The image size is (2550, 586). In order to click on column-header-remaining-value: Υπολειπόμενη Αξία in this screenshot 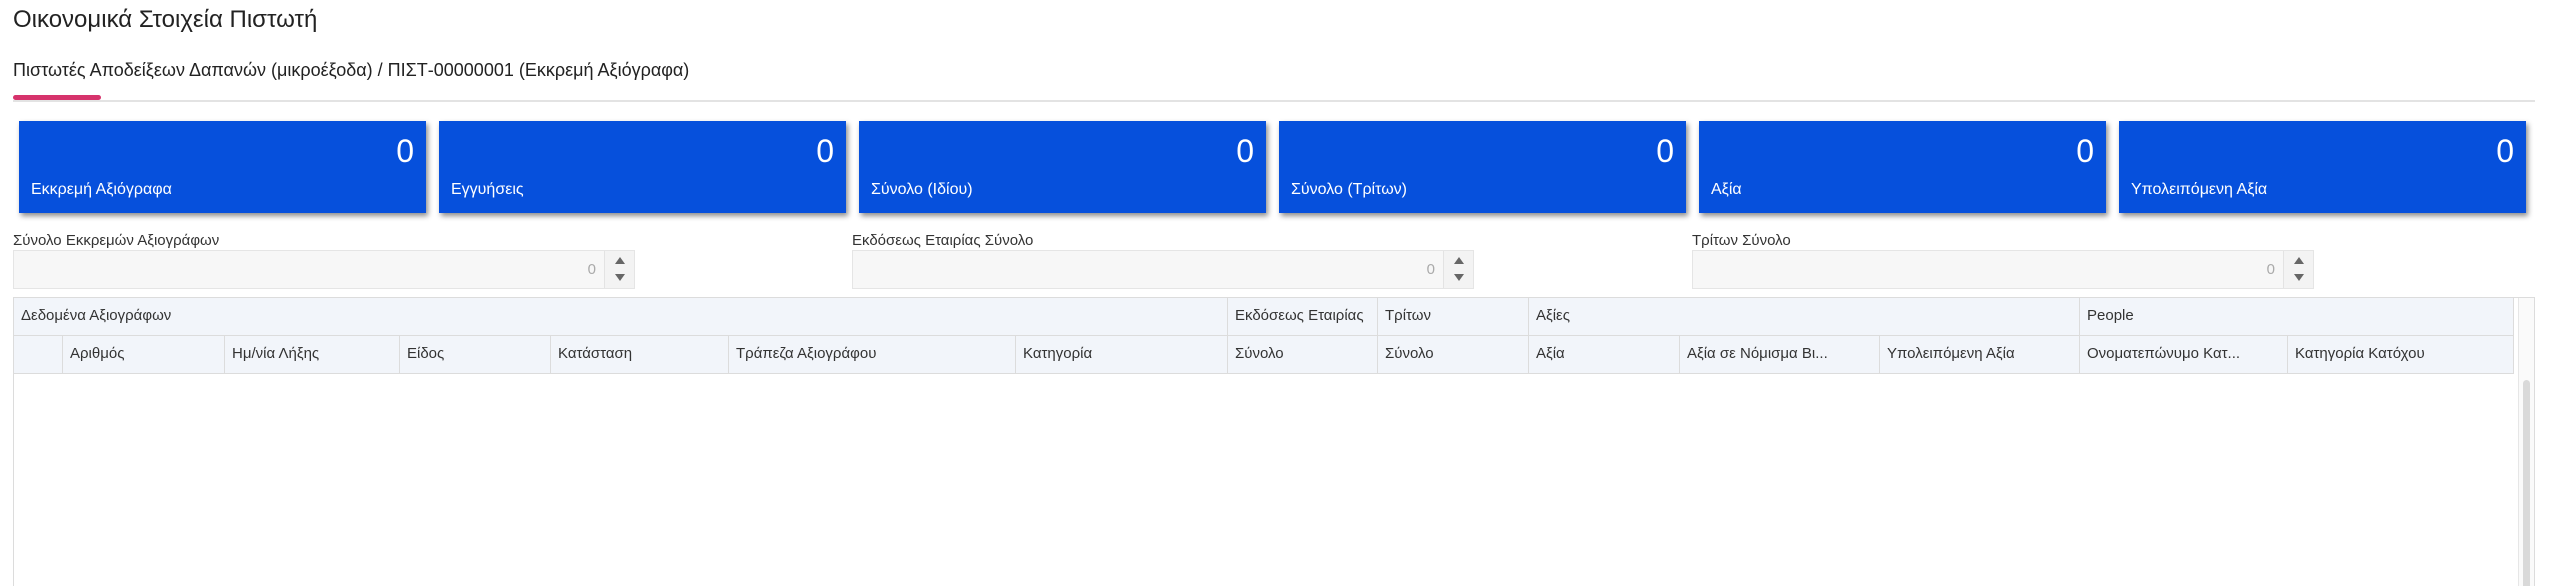, I will do `click(1980, 354)`.